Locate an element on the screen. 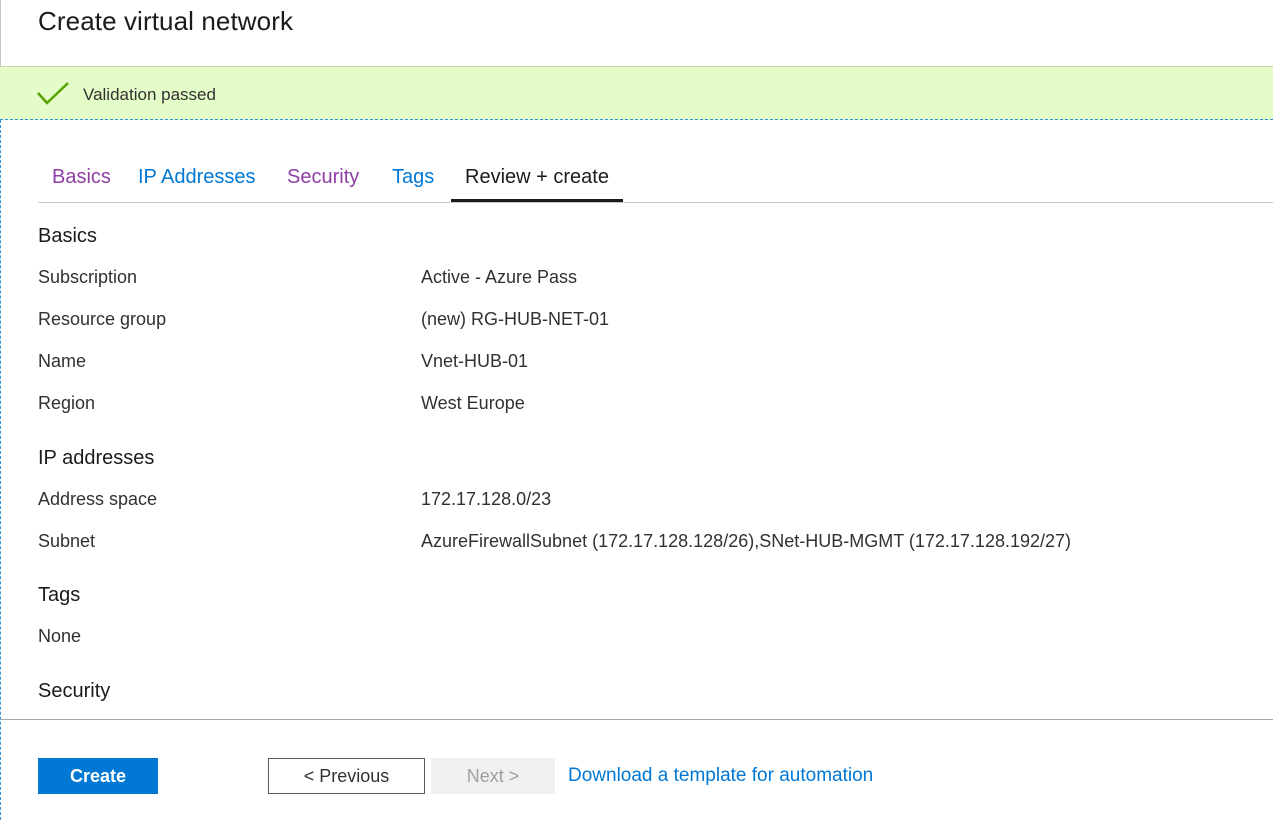 The height and width of the screenshot is (823, 1273). next-button: Next > is located at coordinates (493, 776).